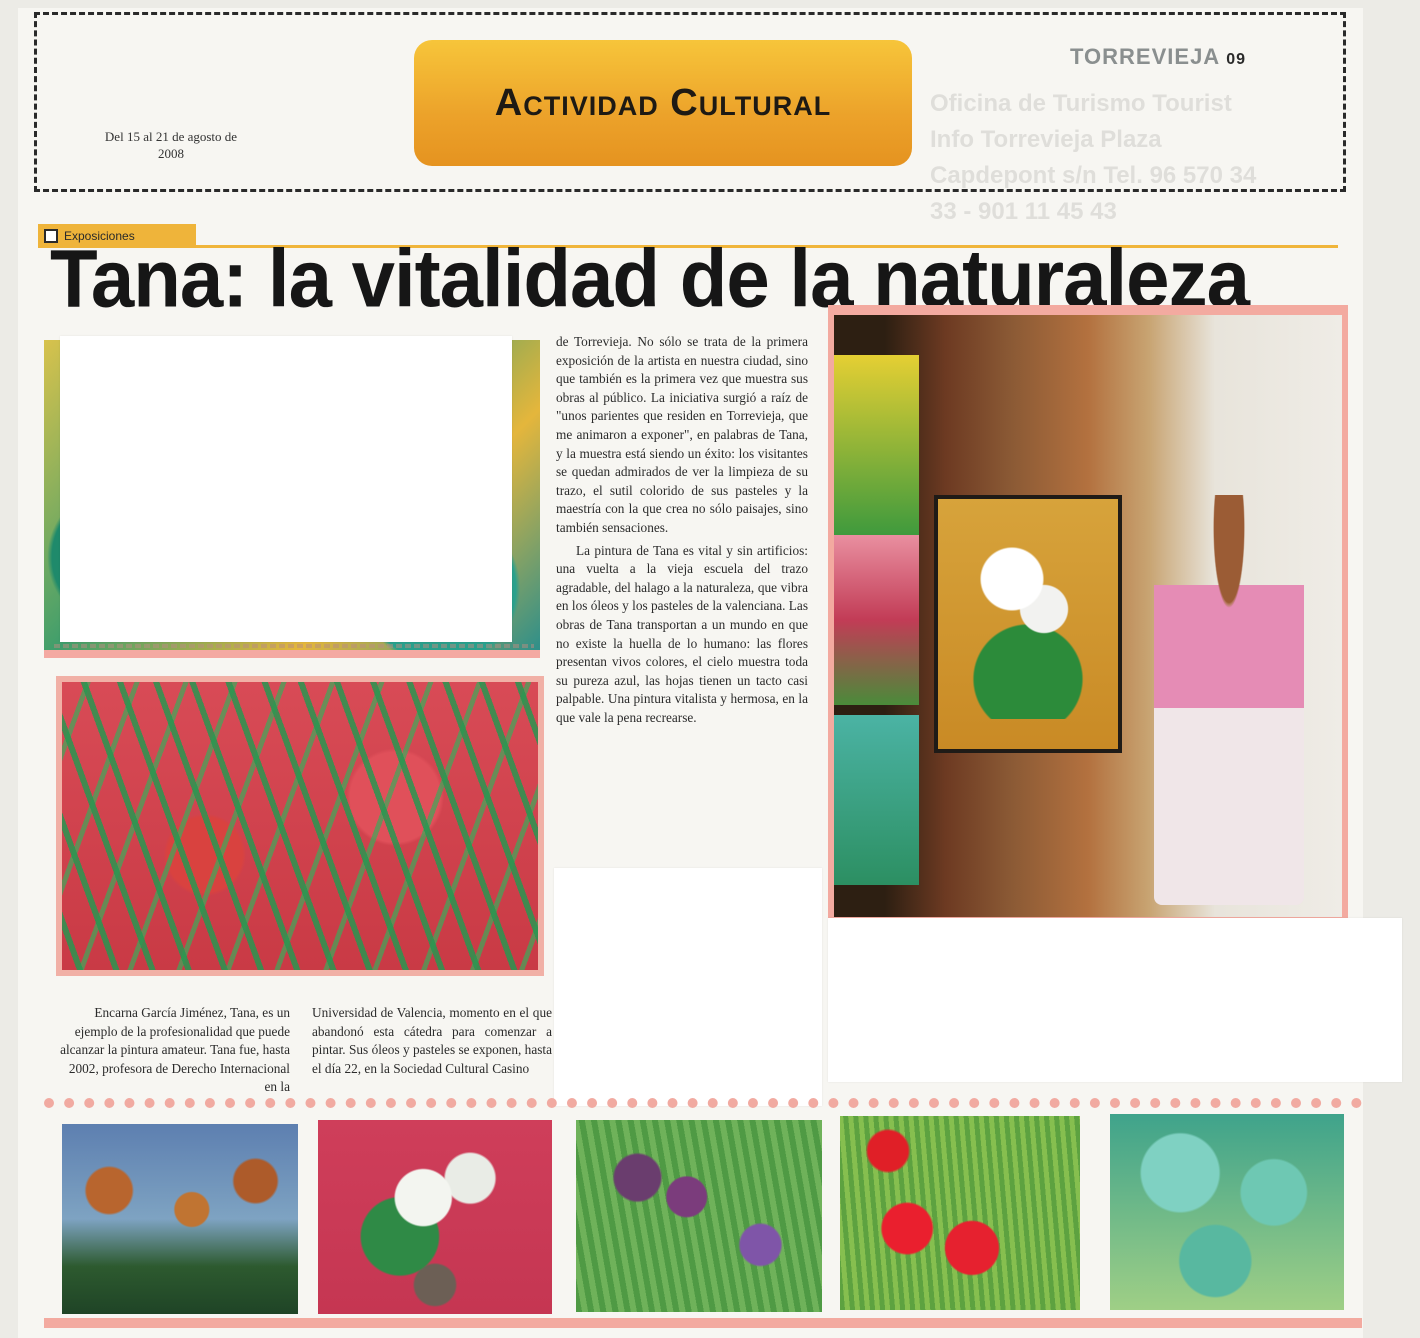 Image resolution: width=1420 pixels, height=1338 pixels. What do you see at coordinates (960, 1213) in the screenshot?
I see `thumbnail-red-poppies` at bounding box center [960, 1213].